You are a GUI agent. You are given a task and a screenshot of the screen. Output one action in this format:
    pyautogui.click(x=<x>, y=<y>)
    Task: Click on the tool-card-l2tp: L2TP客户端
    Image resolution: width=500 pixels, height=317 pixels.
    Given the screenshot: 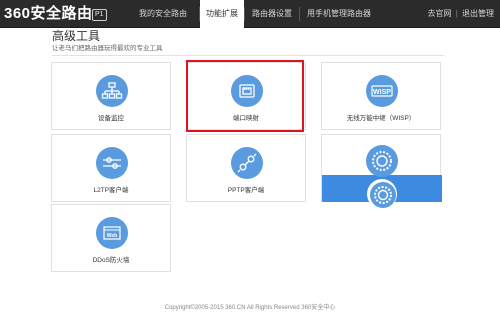 What is the action you would take?
    pyautogui.click(x=111, y=168)
    